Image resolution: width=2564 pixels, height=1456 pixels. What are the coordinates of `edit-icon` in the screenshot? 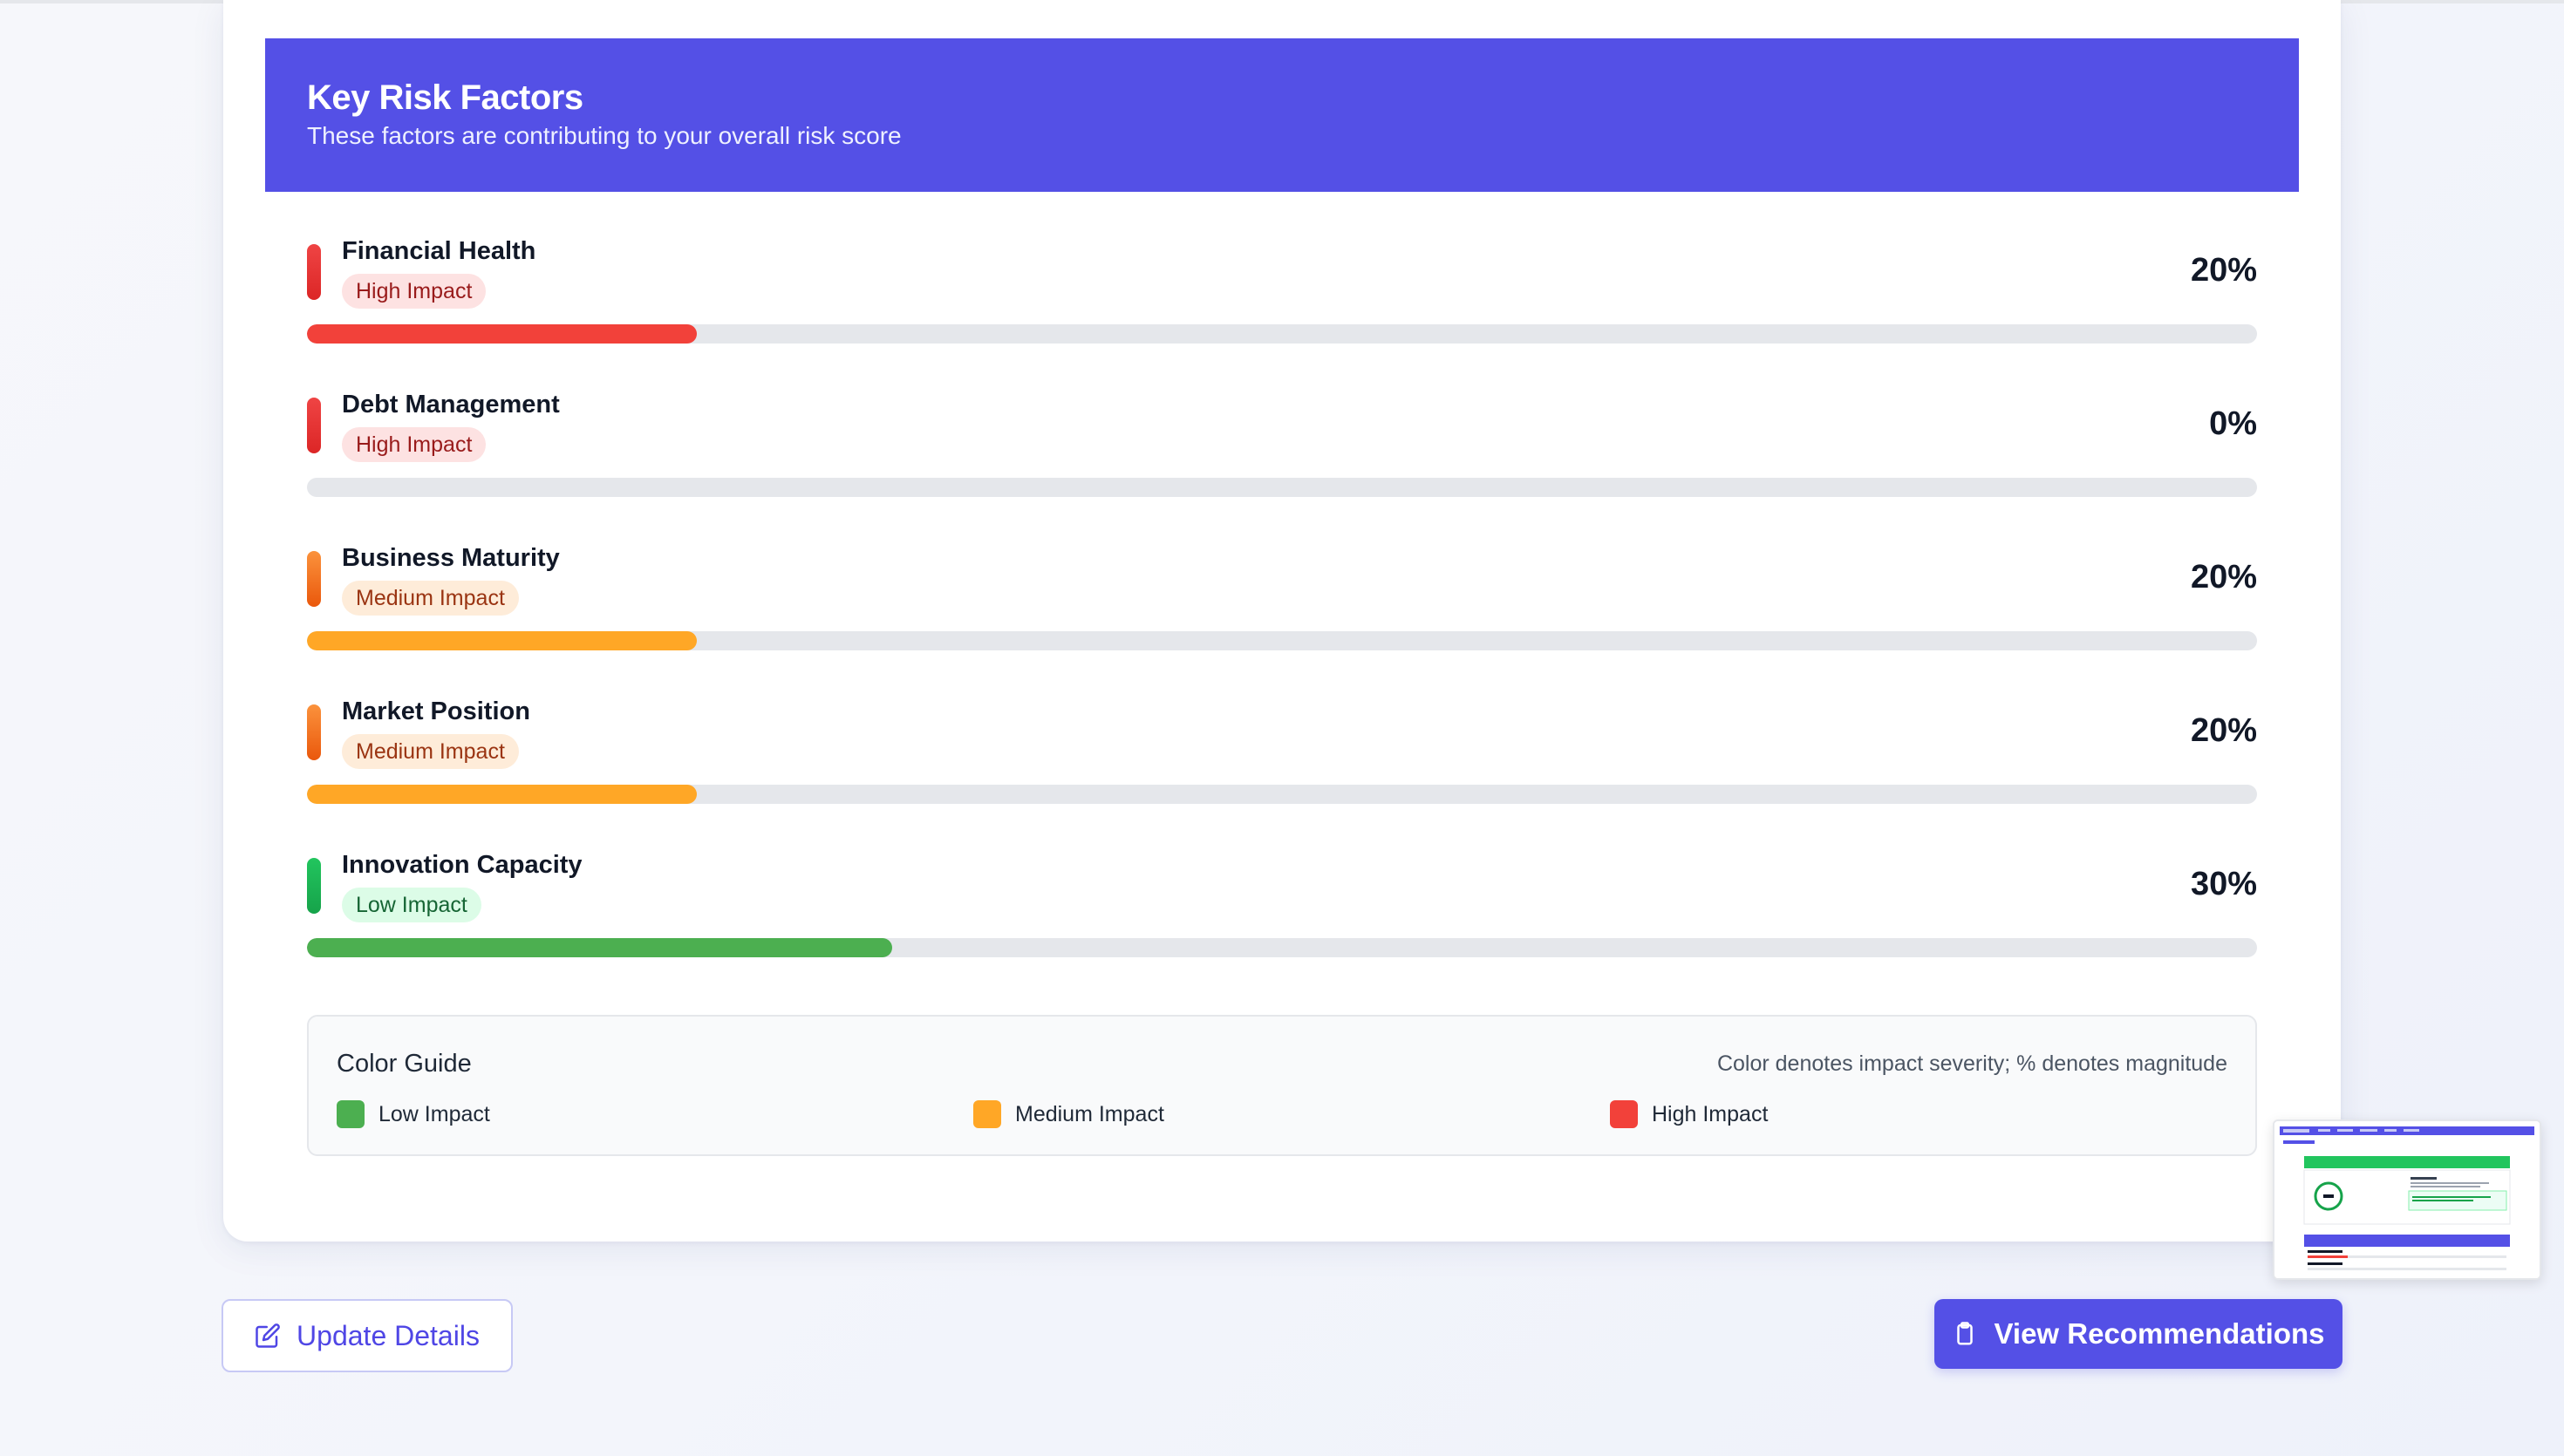 It's located at (268, 1336).